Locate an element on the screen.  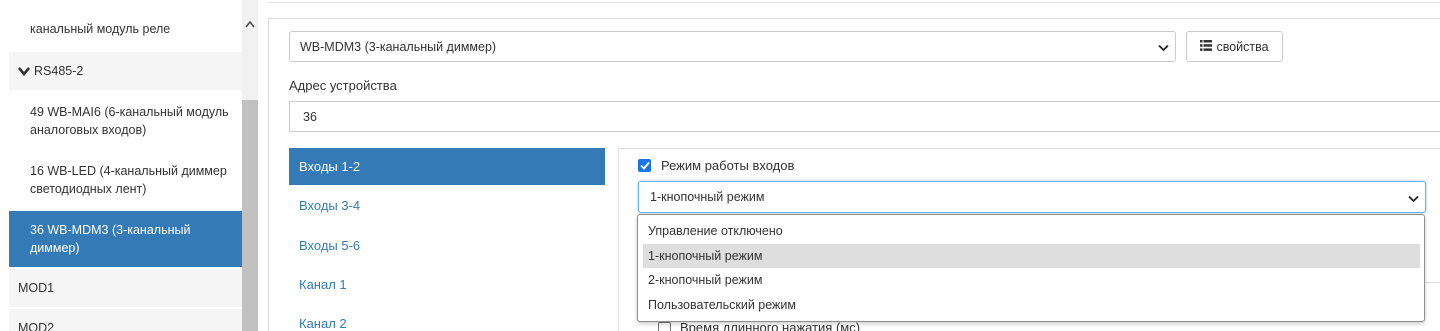
scrollbar-thumb is located at coordinates (250, 215).